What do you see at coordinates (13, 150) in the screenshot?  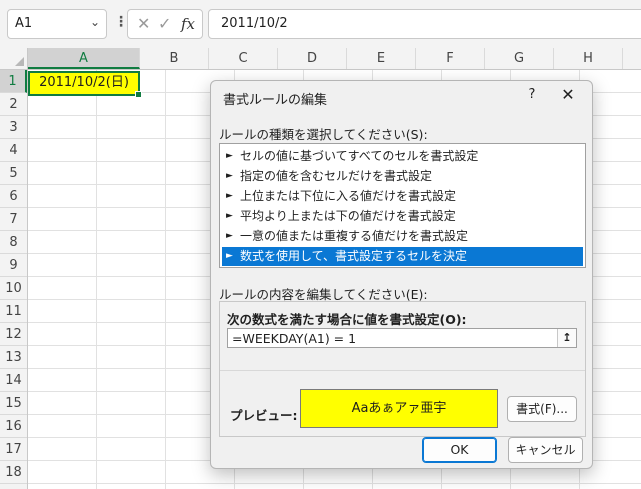 I see `row-header: 4` at bounding box center [13, 150].